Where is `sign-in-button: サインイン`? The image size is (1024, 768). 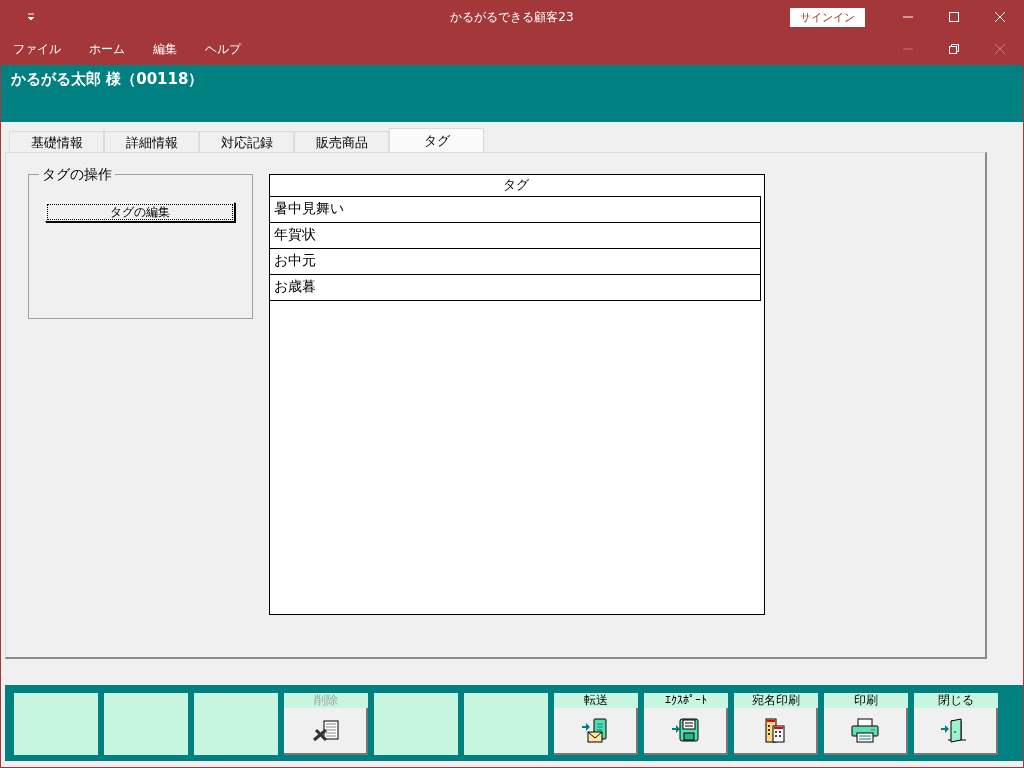
sign-in-button: サインイン is located at coordinates (827, 17).